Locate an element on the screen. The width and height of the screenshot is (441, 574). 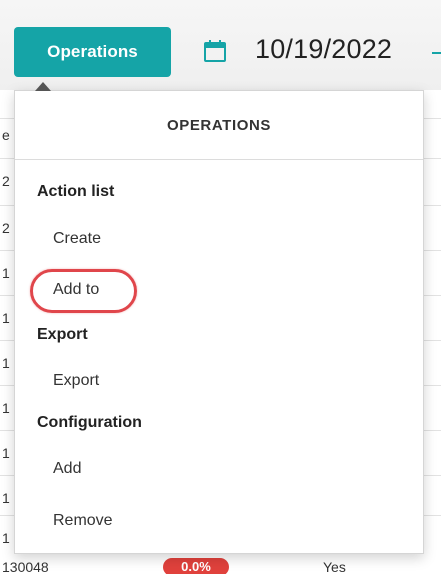
menu-item-remove: Remove is located at coordinates (83, 521).